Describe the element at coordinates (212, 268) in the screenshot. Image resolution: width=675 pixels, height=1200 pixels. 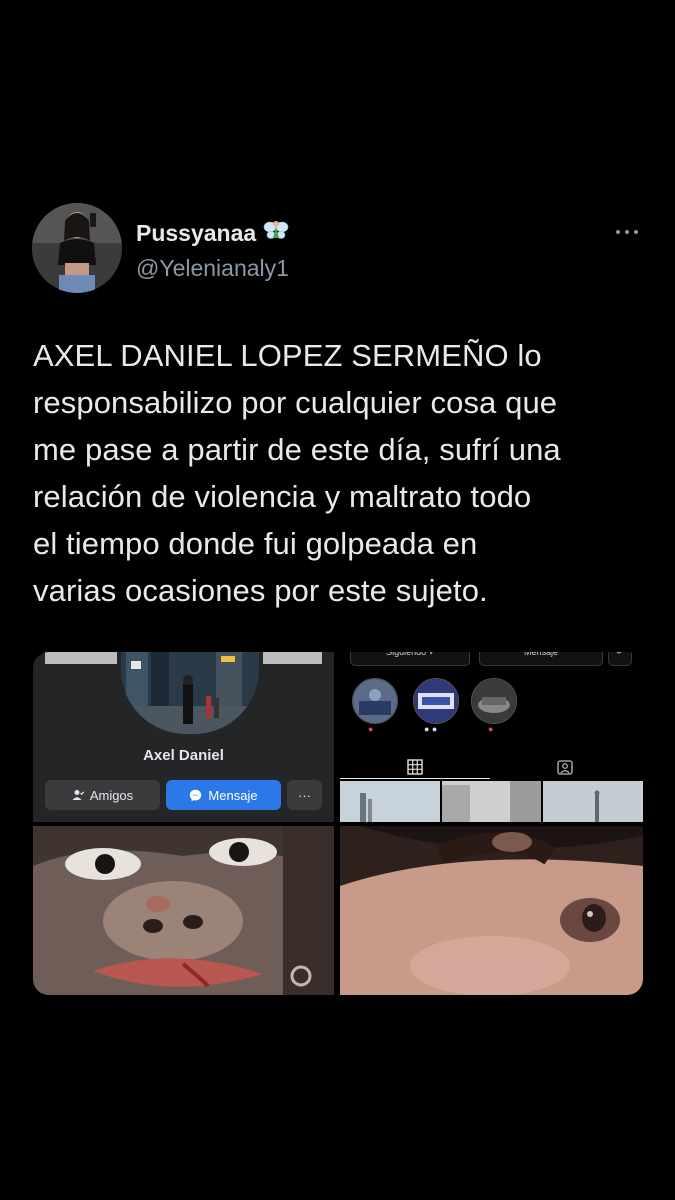
I see `author-handle: @Yelenianaly1` at that location.